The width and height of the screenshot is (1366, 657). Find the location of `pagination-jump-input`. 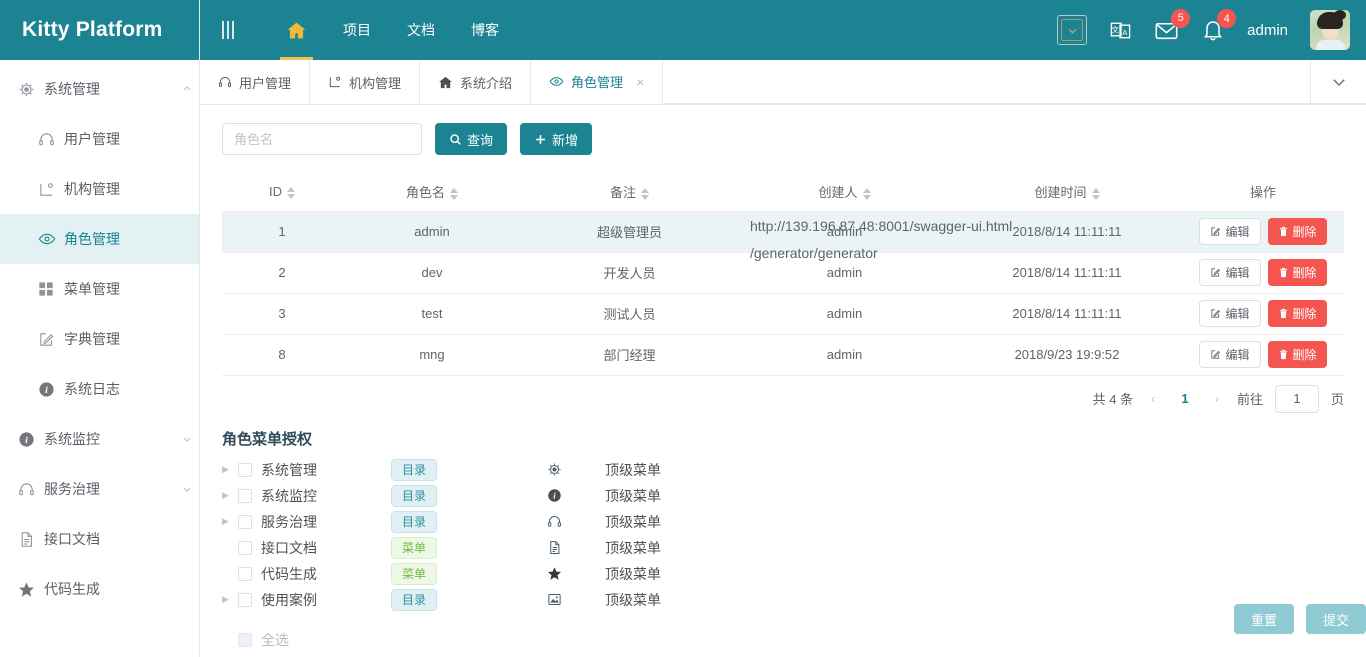

pagination-jump-input is located at coordinates (1296, 398).